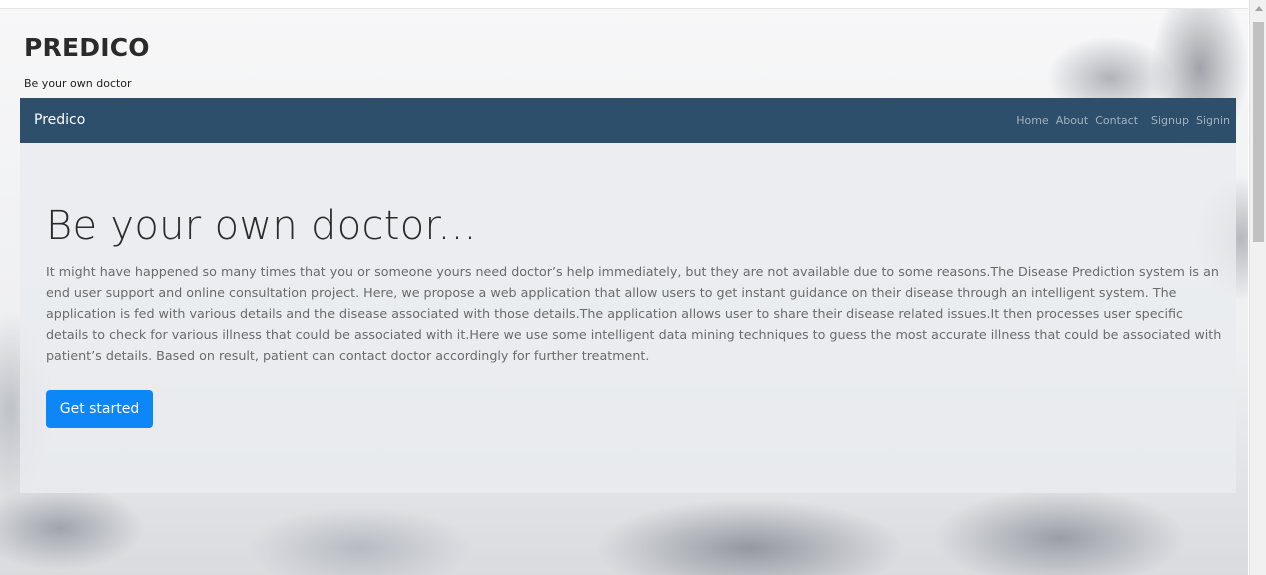  I want to click on scrollbar-thumb, so click(1258, 132).